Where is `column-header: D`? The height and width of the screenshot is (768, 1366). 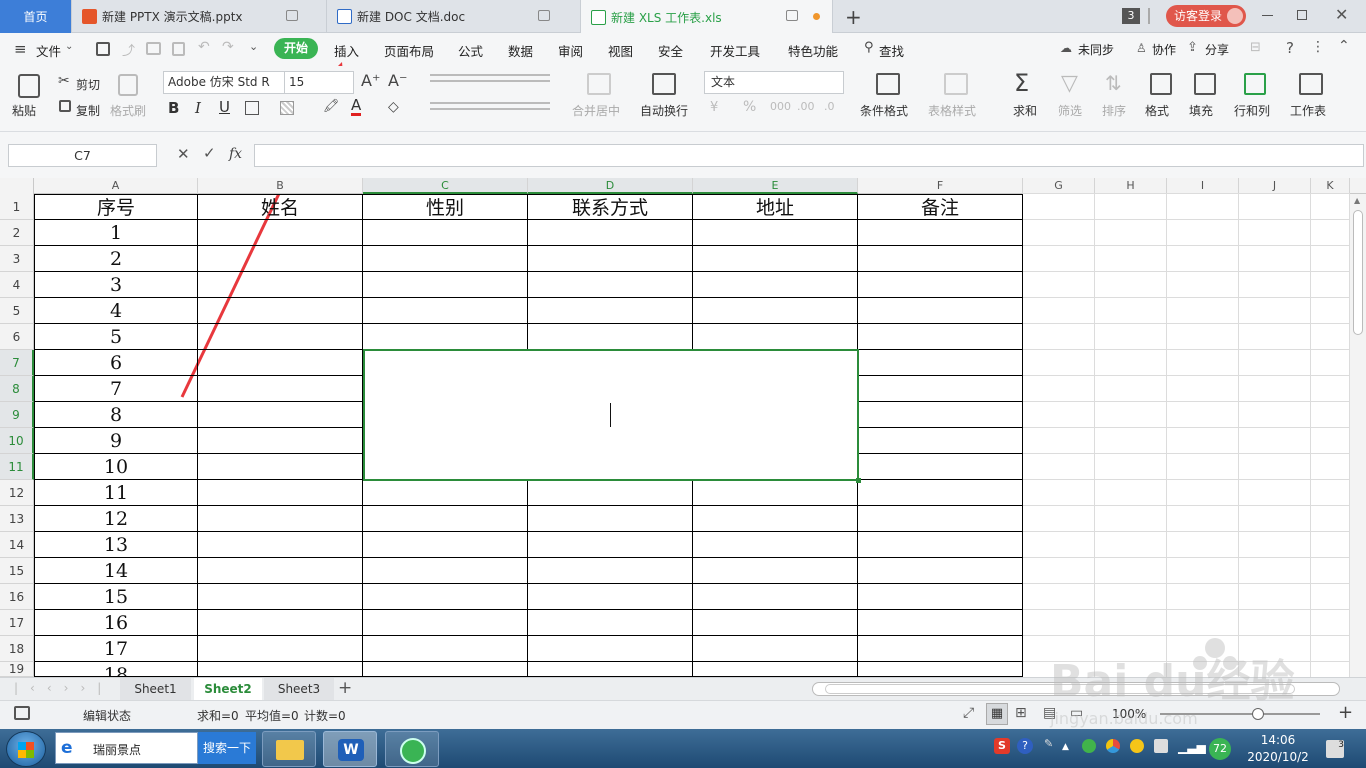 column-header: D is located at coordinates (610, 186).